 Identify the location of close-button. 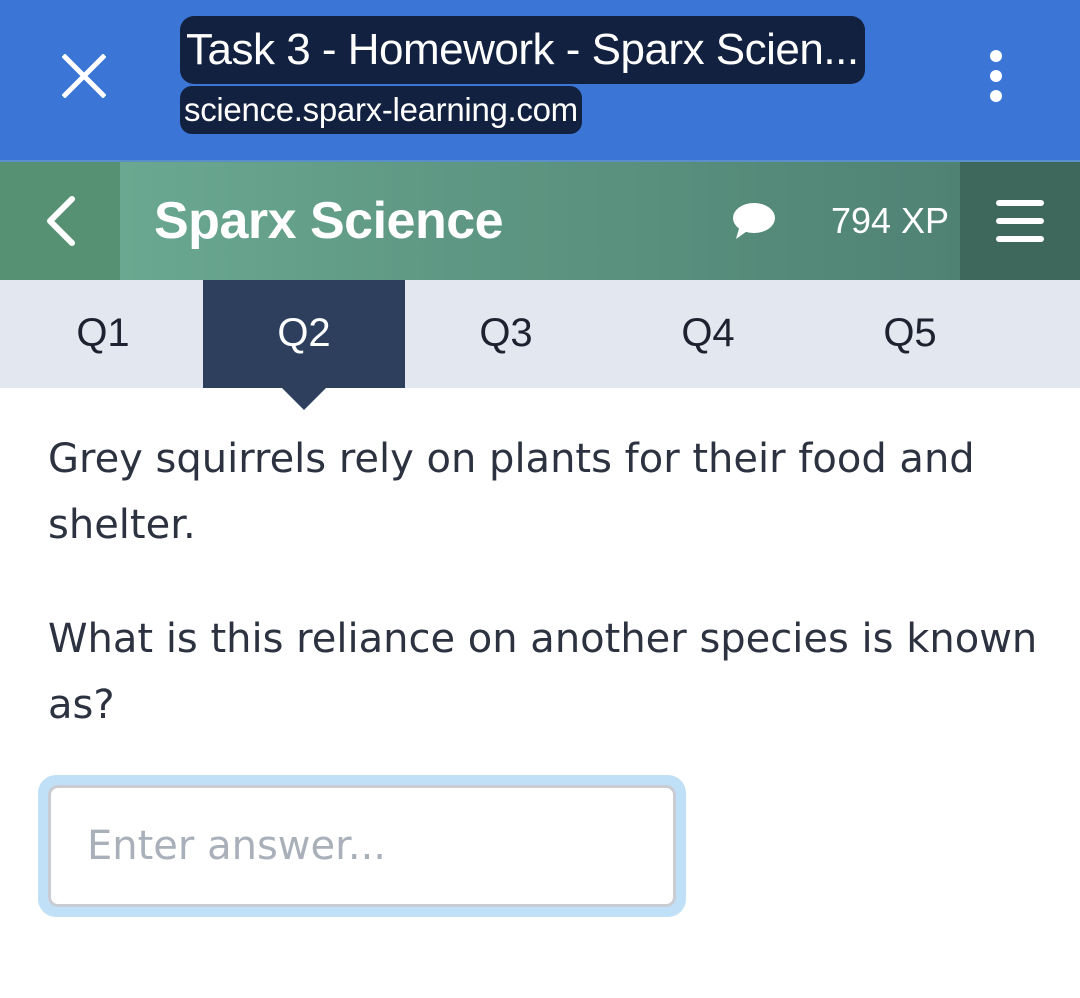
(84, 76).